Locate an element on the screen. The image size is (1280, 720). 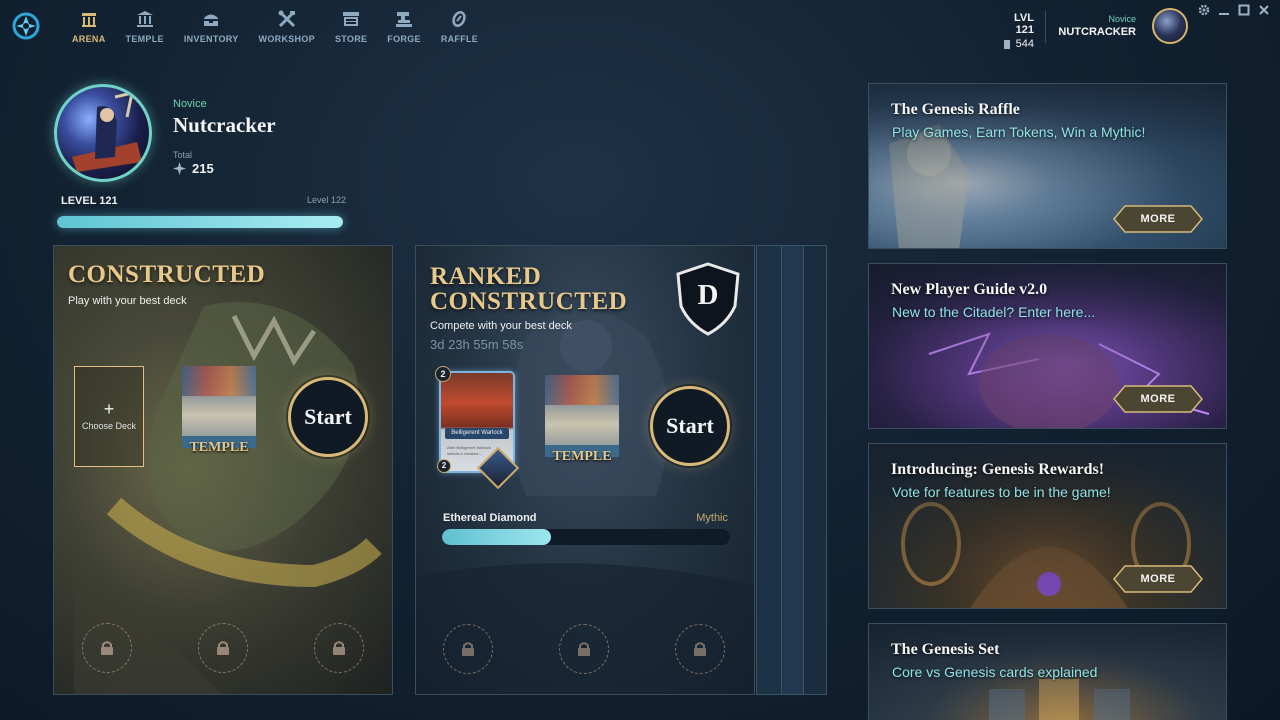
rank-progress-bar is located at coordinates (586, 537).